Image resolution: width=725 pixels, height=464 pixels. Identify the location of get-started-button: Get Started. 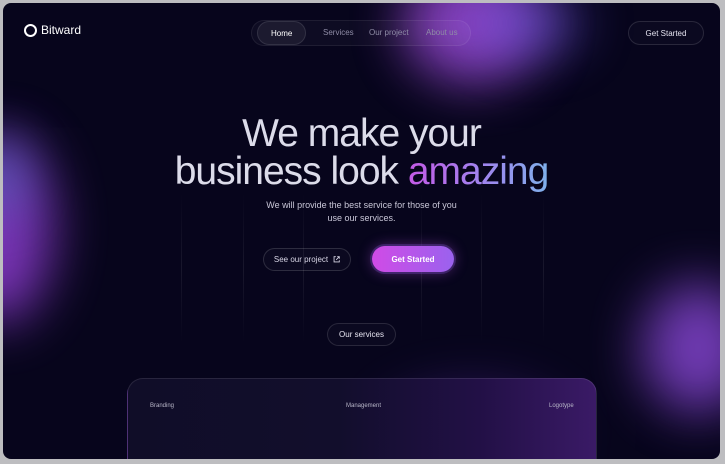
(413, 259).